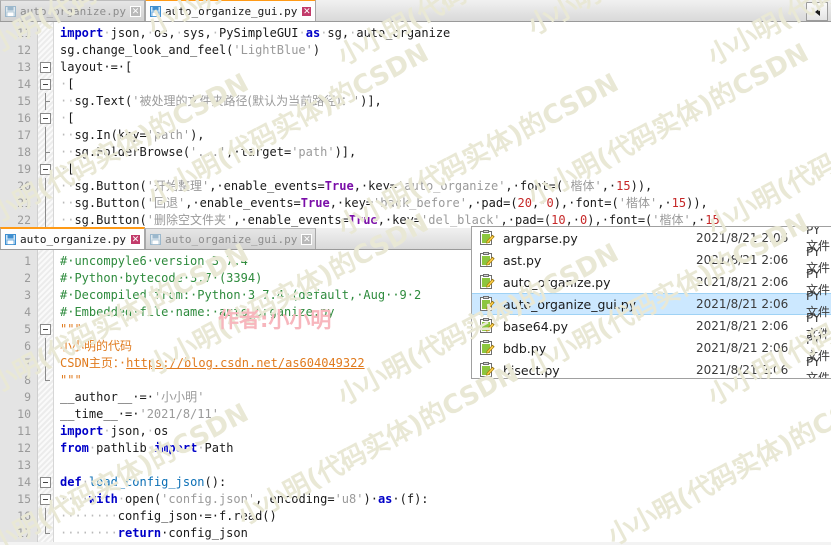  What do you see at coordinates (536, 326) in the screenshot?
I see `file-name: base64.py` at bounding box center [536, 326].